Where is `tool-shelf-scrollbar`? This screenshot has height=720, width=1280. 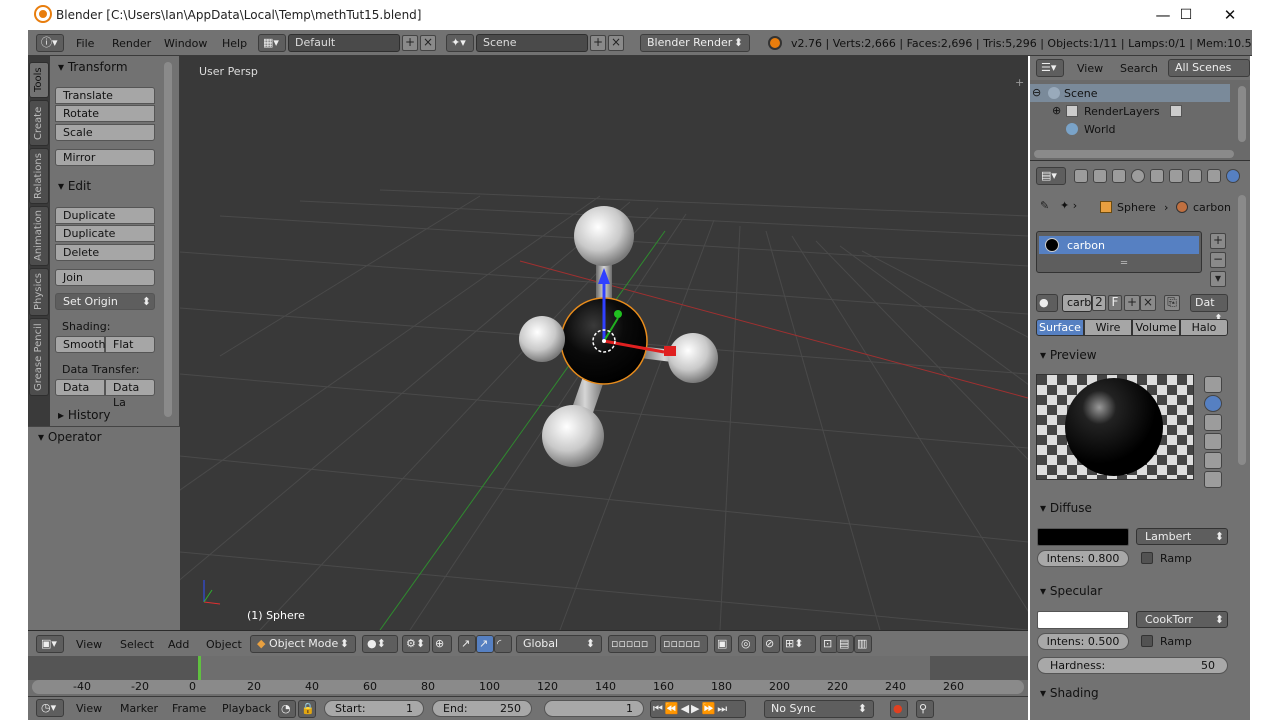
tool-shelf-scrollbar is located at coordinates (168, 239).